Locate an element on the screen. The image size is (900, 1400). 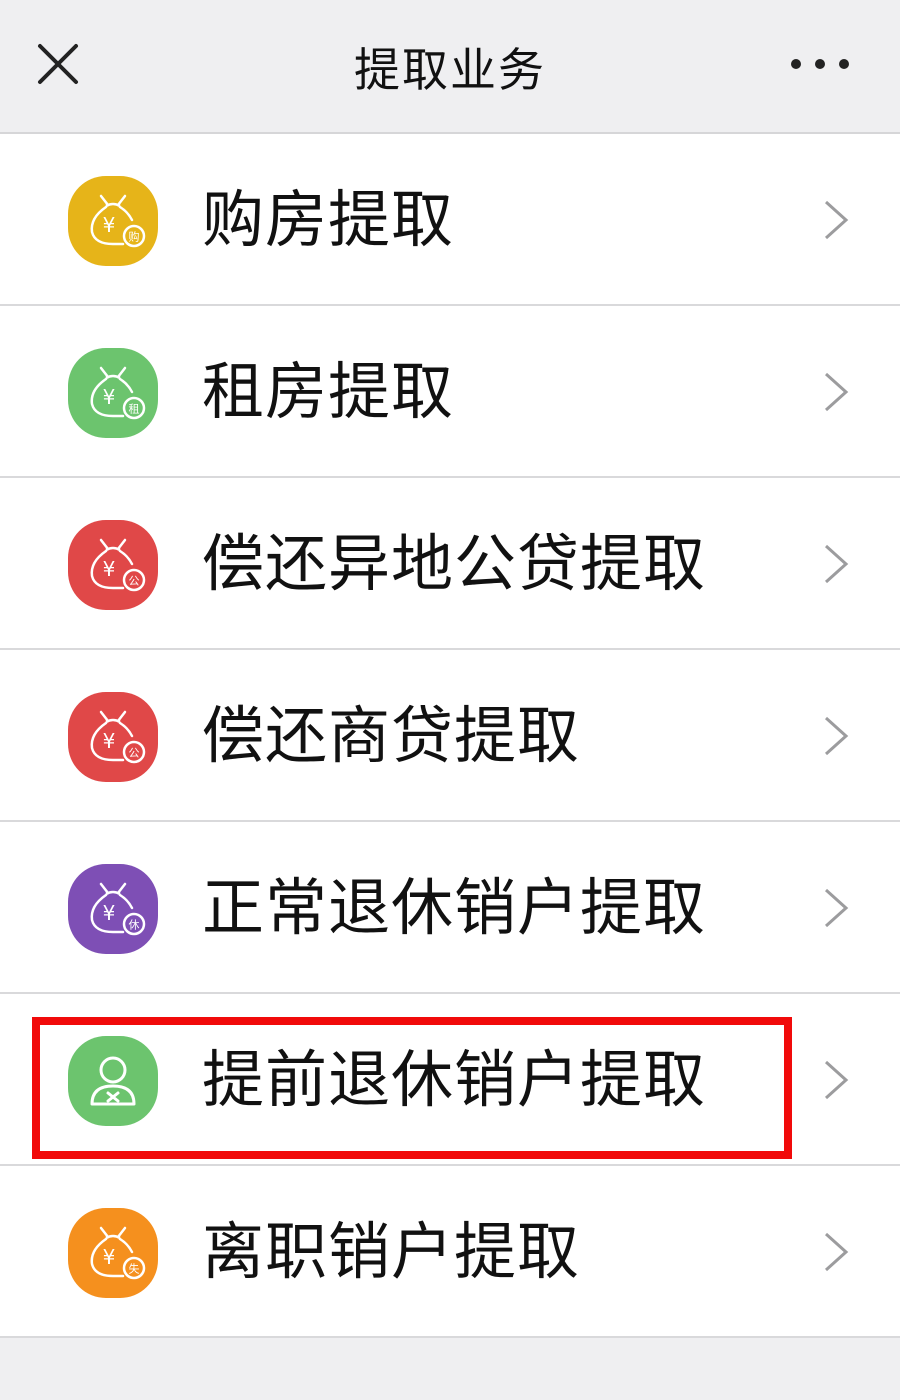
list-item-early-retirement: 提前退休销户提取 is located at coordinates (450, 1080).